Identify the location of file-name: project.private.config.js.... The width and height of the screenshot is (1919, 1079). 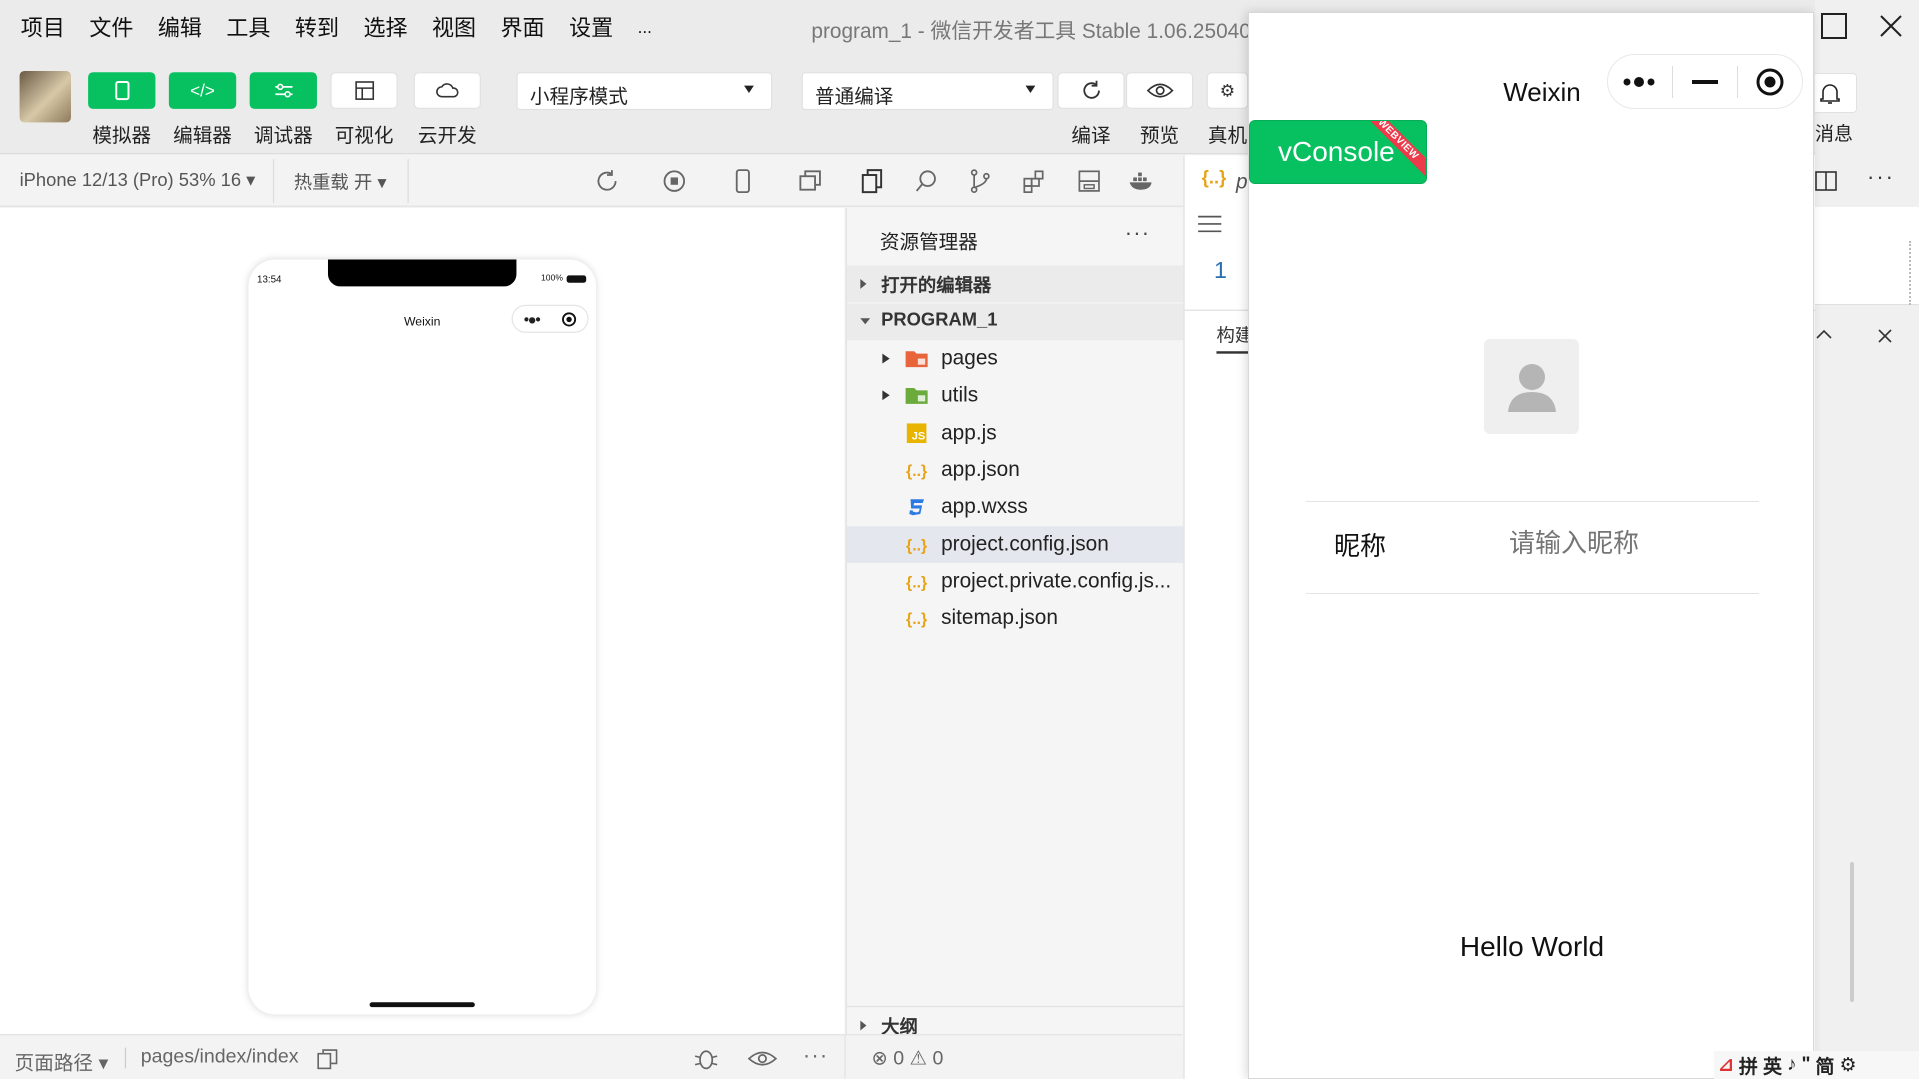
(1056, 581).